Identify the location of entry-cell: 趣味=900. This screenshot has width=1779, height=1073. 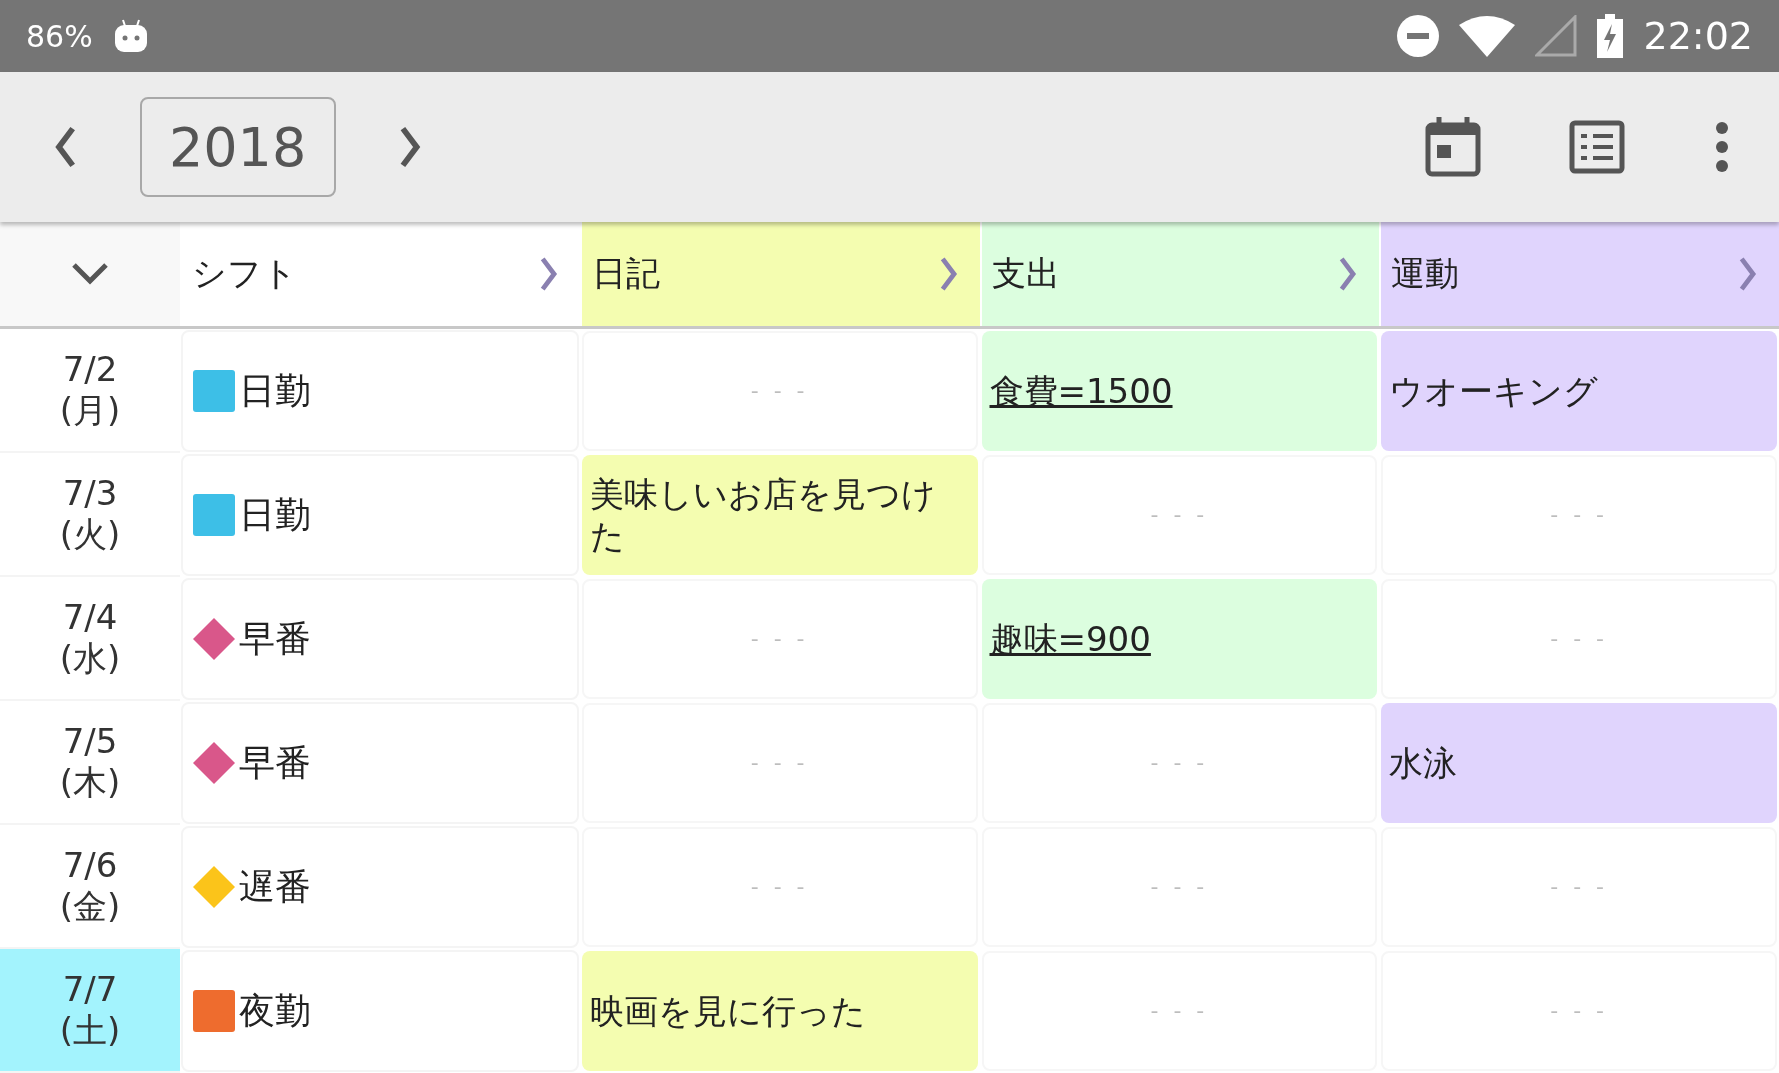
(1179, 639).